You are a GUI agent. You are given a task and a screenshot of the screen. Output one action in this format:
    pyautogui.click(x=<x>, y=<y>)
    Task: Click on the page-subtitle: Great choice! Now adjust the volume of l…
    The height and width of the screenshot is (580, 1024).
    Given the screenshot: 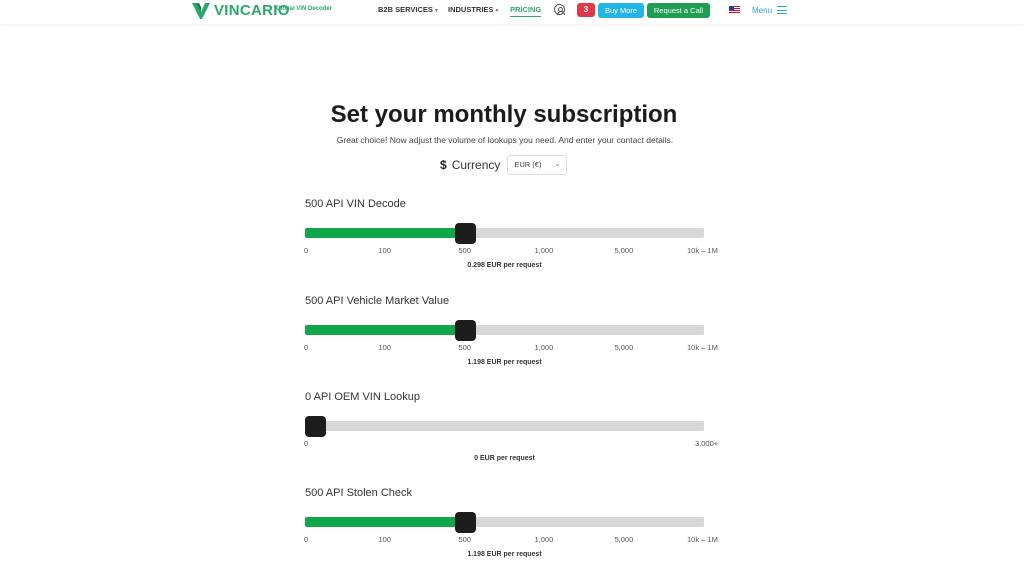 What is the action you would take?
    pyautogui.click(x=505, y=140)
    